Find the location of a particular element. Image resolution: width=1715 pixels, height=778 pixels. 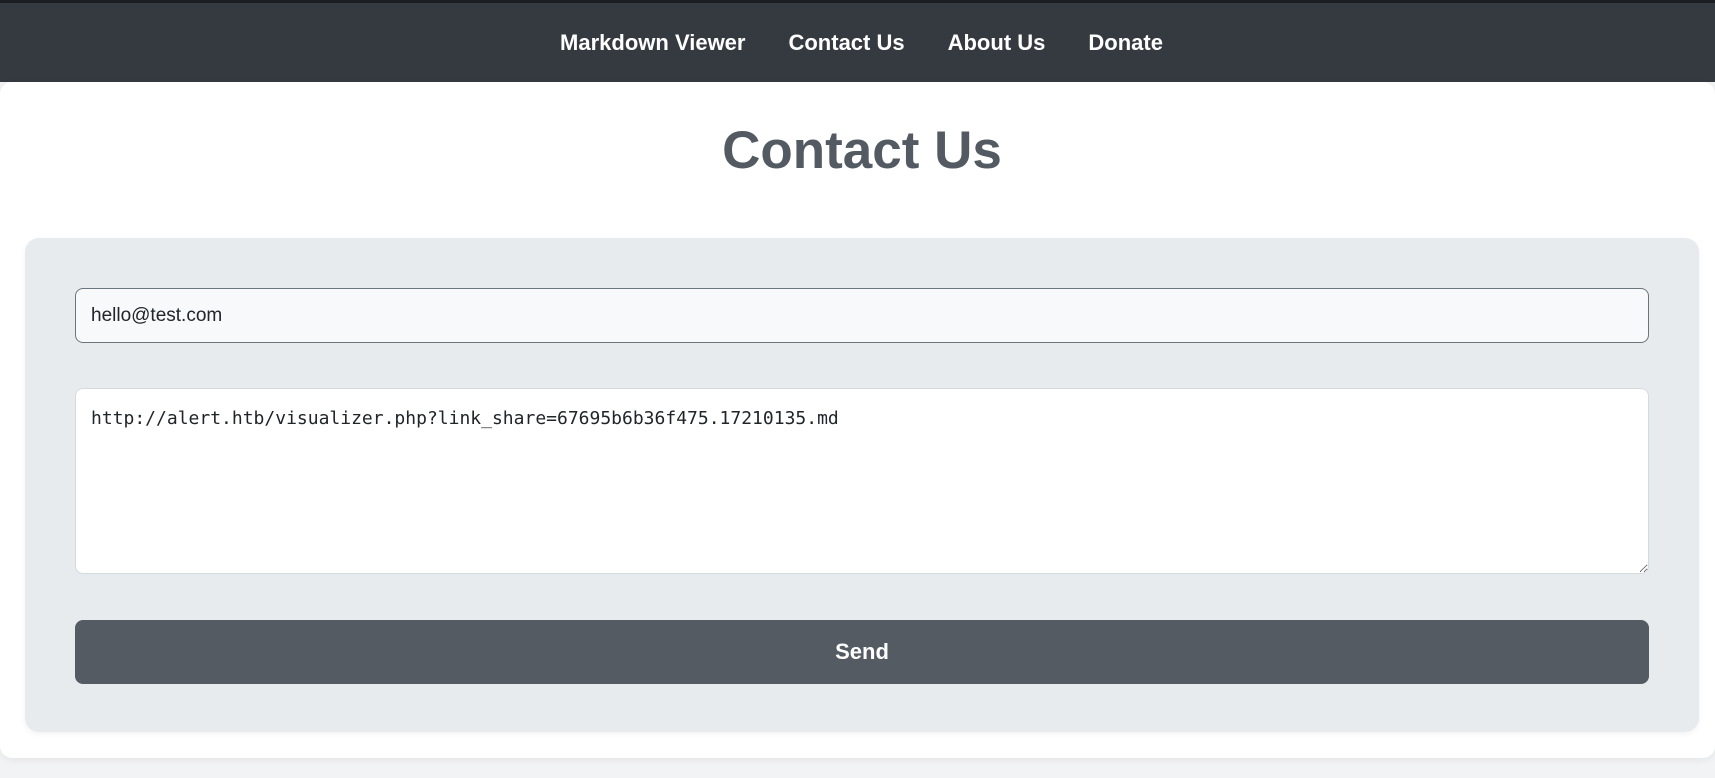

page-title: Contact Us is located at coordinates (862, 150).